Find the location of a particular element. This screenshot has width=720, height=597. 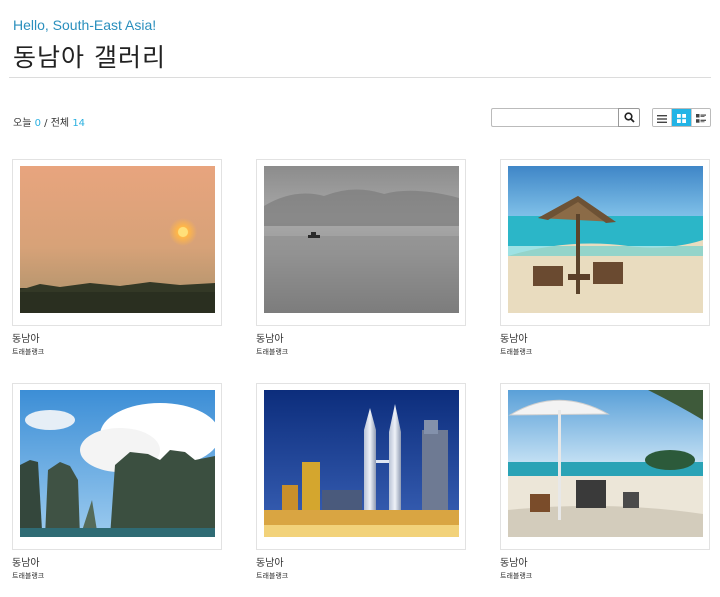

page-title: 동남아 갤러리 is located at coordinates (89, 57).